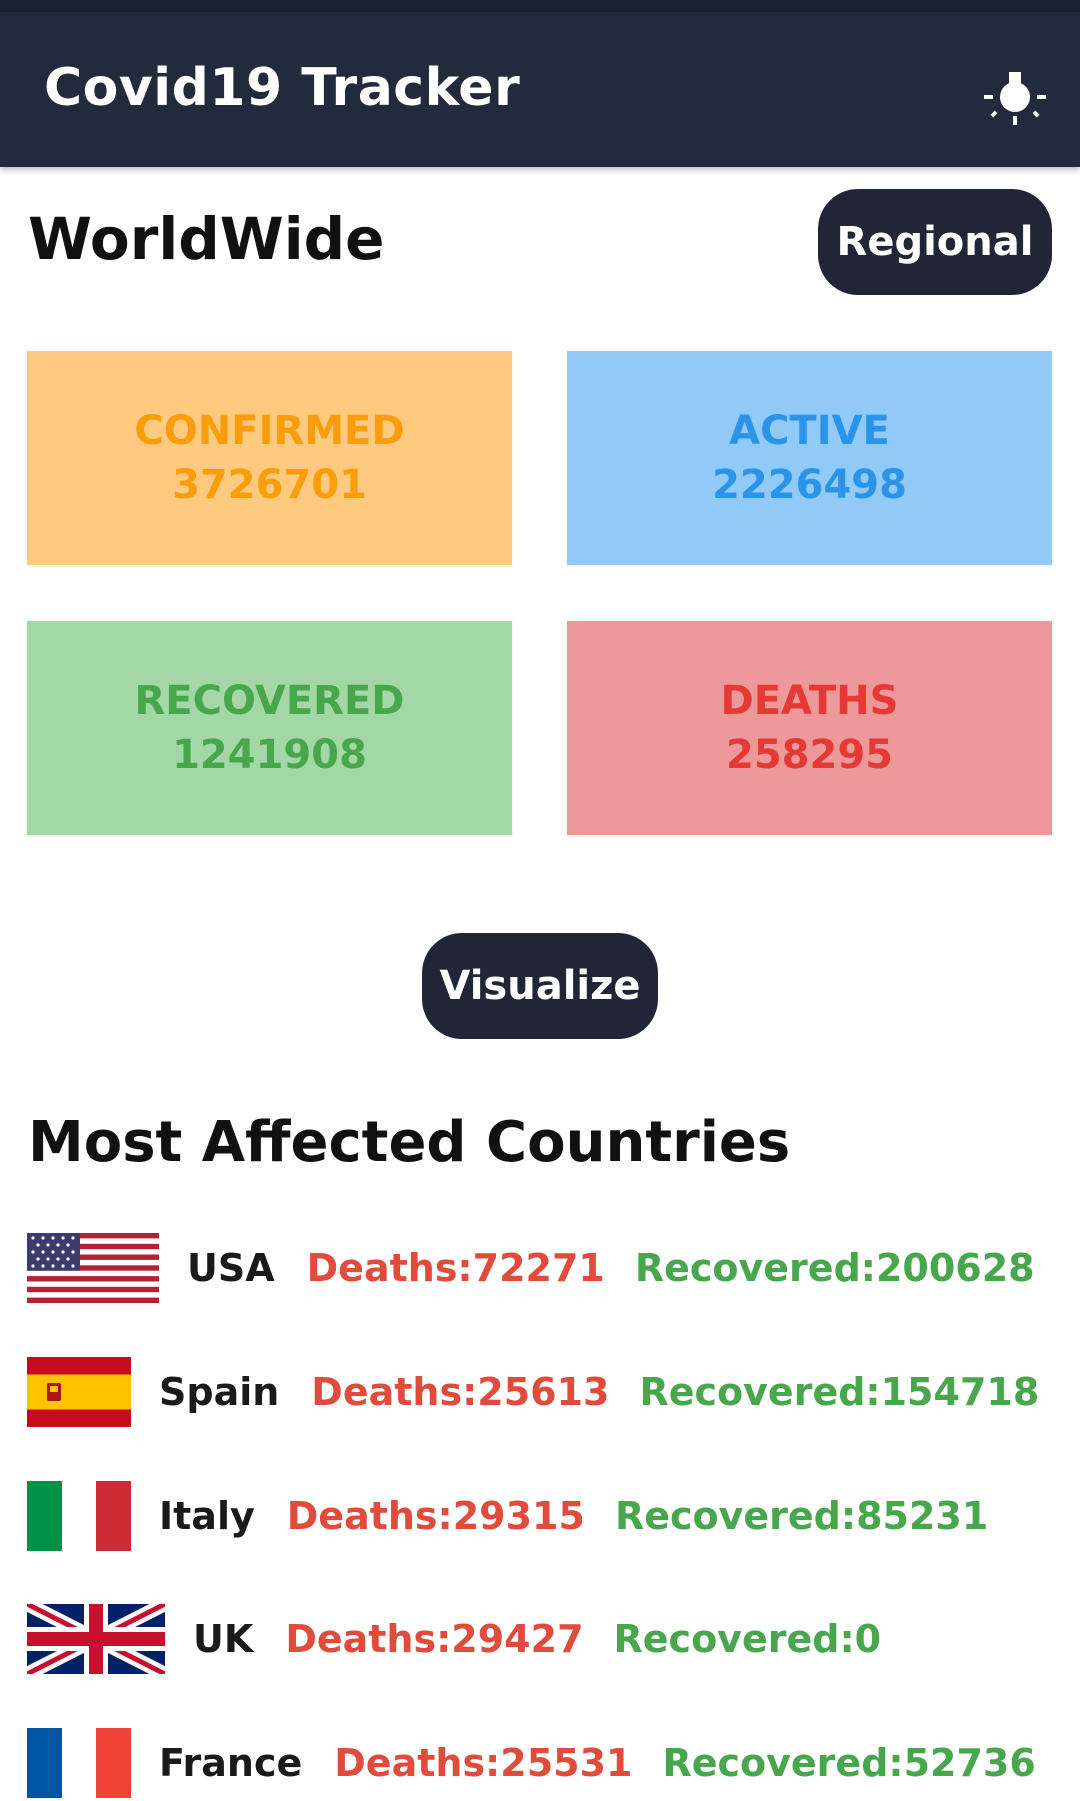 The height and width of the screenshot is (1801, 1080). What do you see at coordinates (206, 239) in the screenshot?
I see `worldwide-title: WorldWide` at bounding box center [206, 239].